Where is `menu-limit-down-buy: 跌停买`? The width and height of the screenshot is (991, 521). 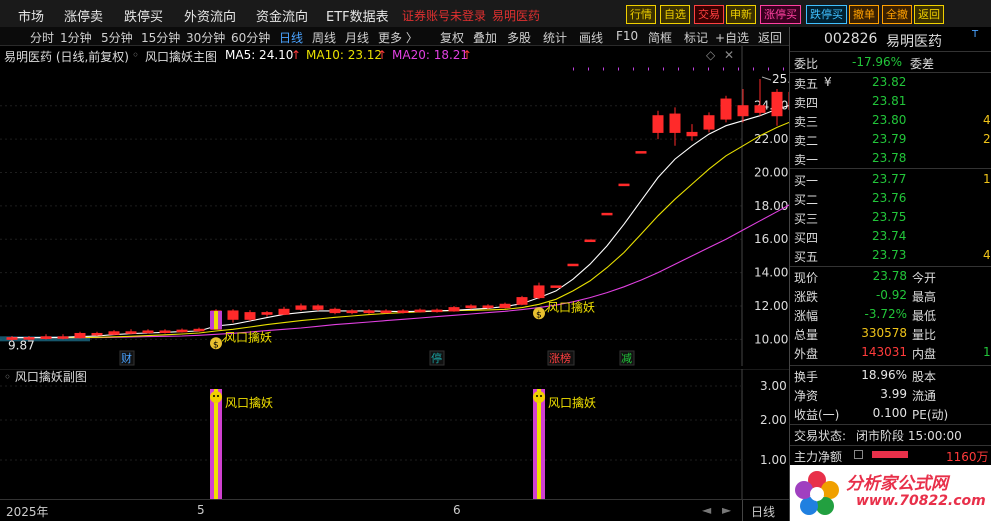
menu-limit-down-buy: 跌停买 is located at coordinates (143, 15).